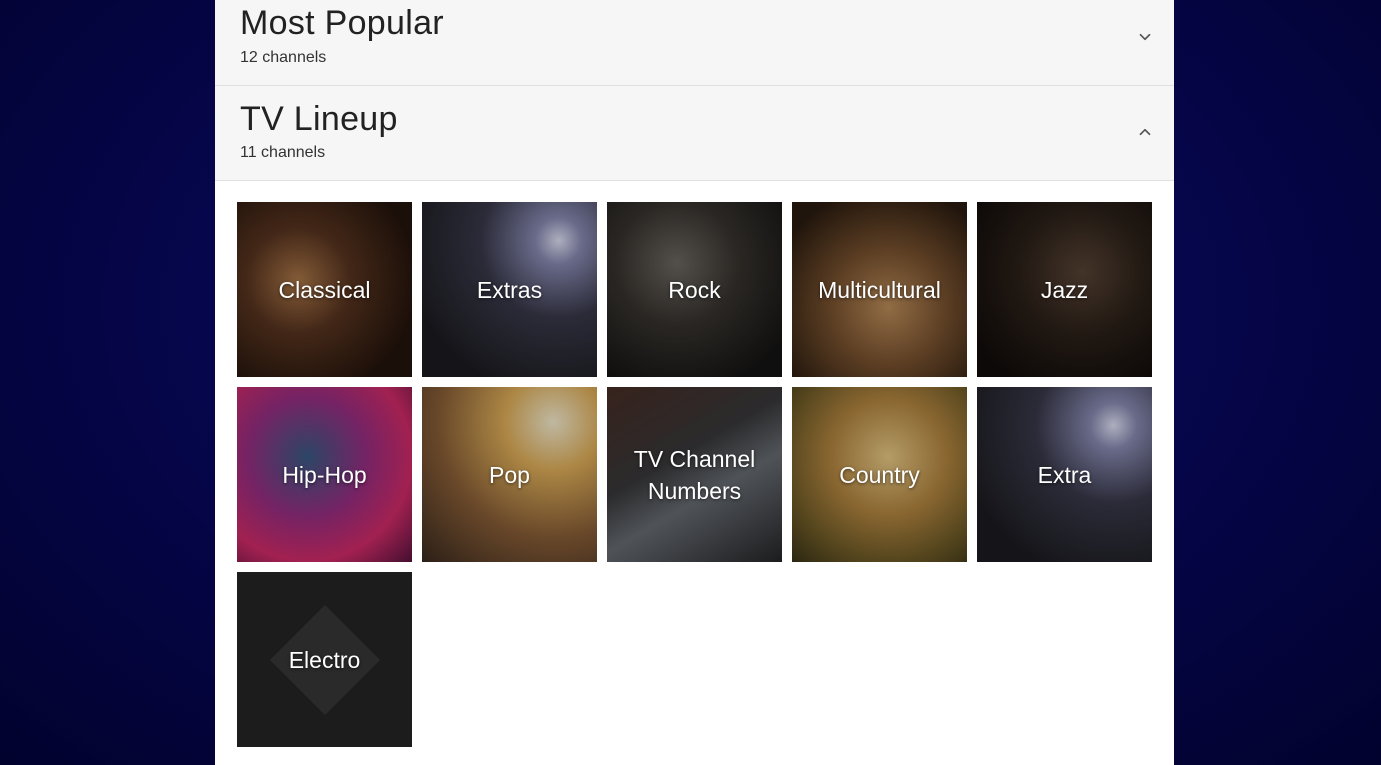 The width and height of the screenshot is (1381, 765). What do you see at coordinates (694, 43) in the screenshot?
I see `section-most-popular: Most Popular 12 channels` at bounding box center [694, 43].